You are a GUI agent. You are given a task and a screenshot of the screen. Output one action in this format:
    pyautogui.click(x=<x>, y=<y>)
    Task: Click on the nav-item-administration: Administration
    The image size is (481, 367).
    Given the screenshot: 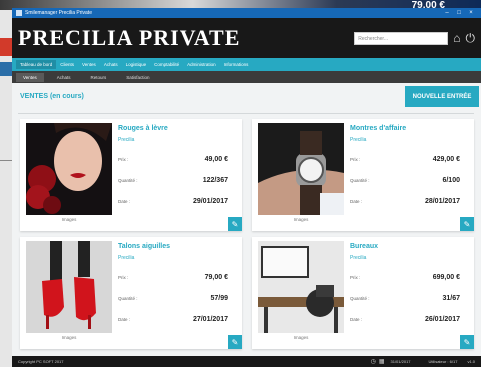 What is the action you would take?
    pyautogui.click(x=201, y=64)
    